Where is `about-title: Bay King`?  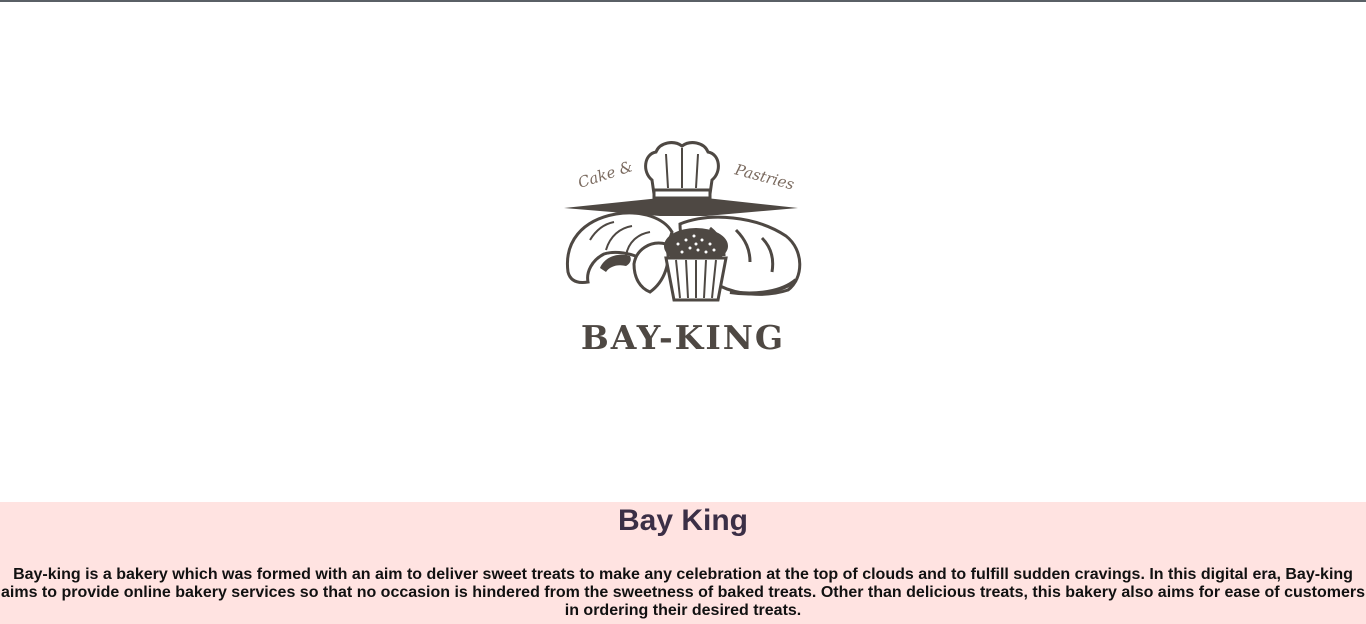 about-title: Bay King is located at coordinates (683, 520).